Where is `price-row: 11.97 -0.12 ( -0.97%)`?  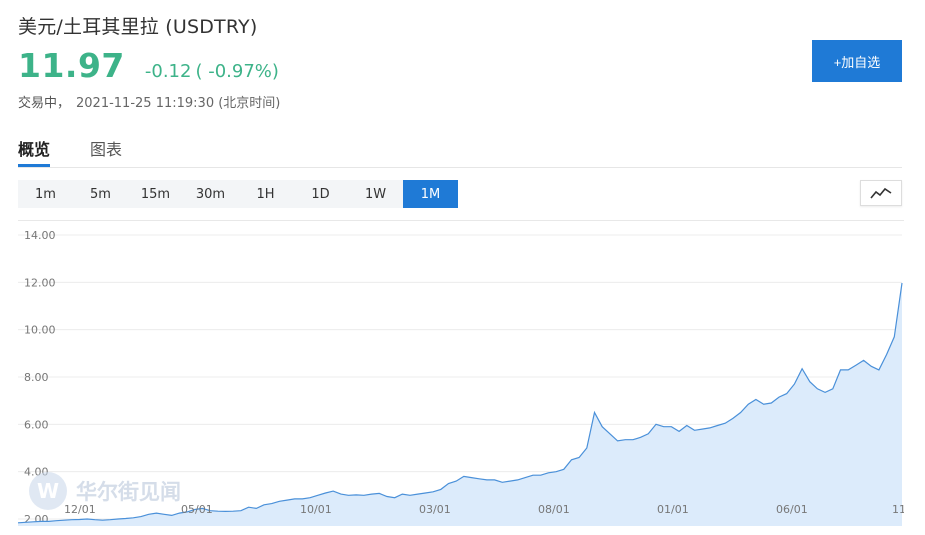 price-row: 11.97 -0.12 ( -0.97%) is located at coordinates (148, 65).